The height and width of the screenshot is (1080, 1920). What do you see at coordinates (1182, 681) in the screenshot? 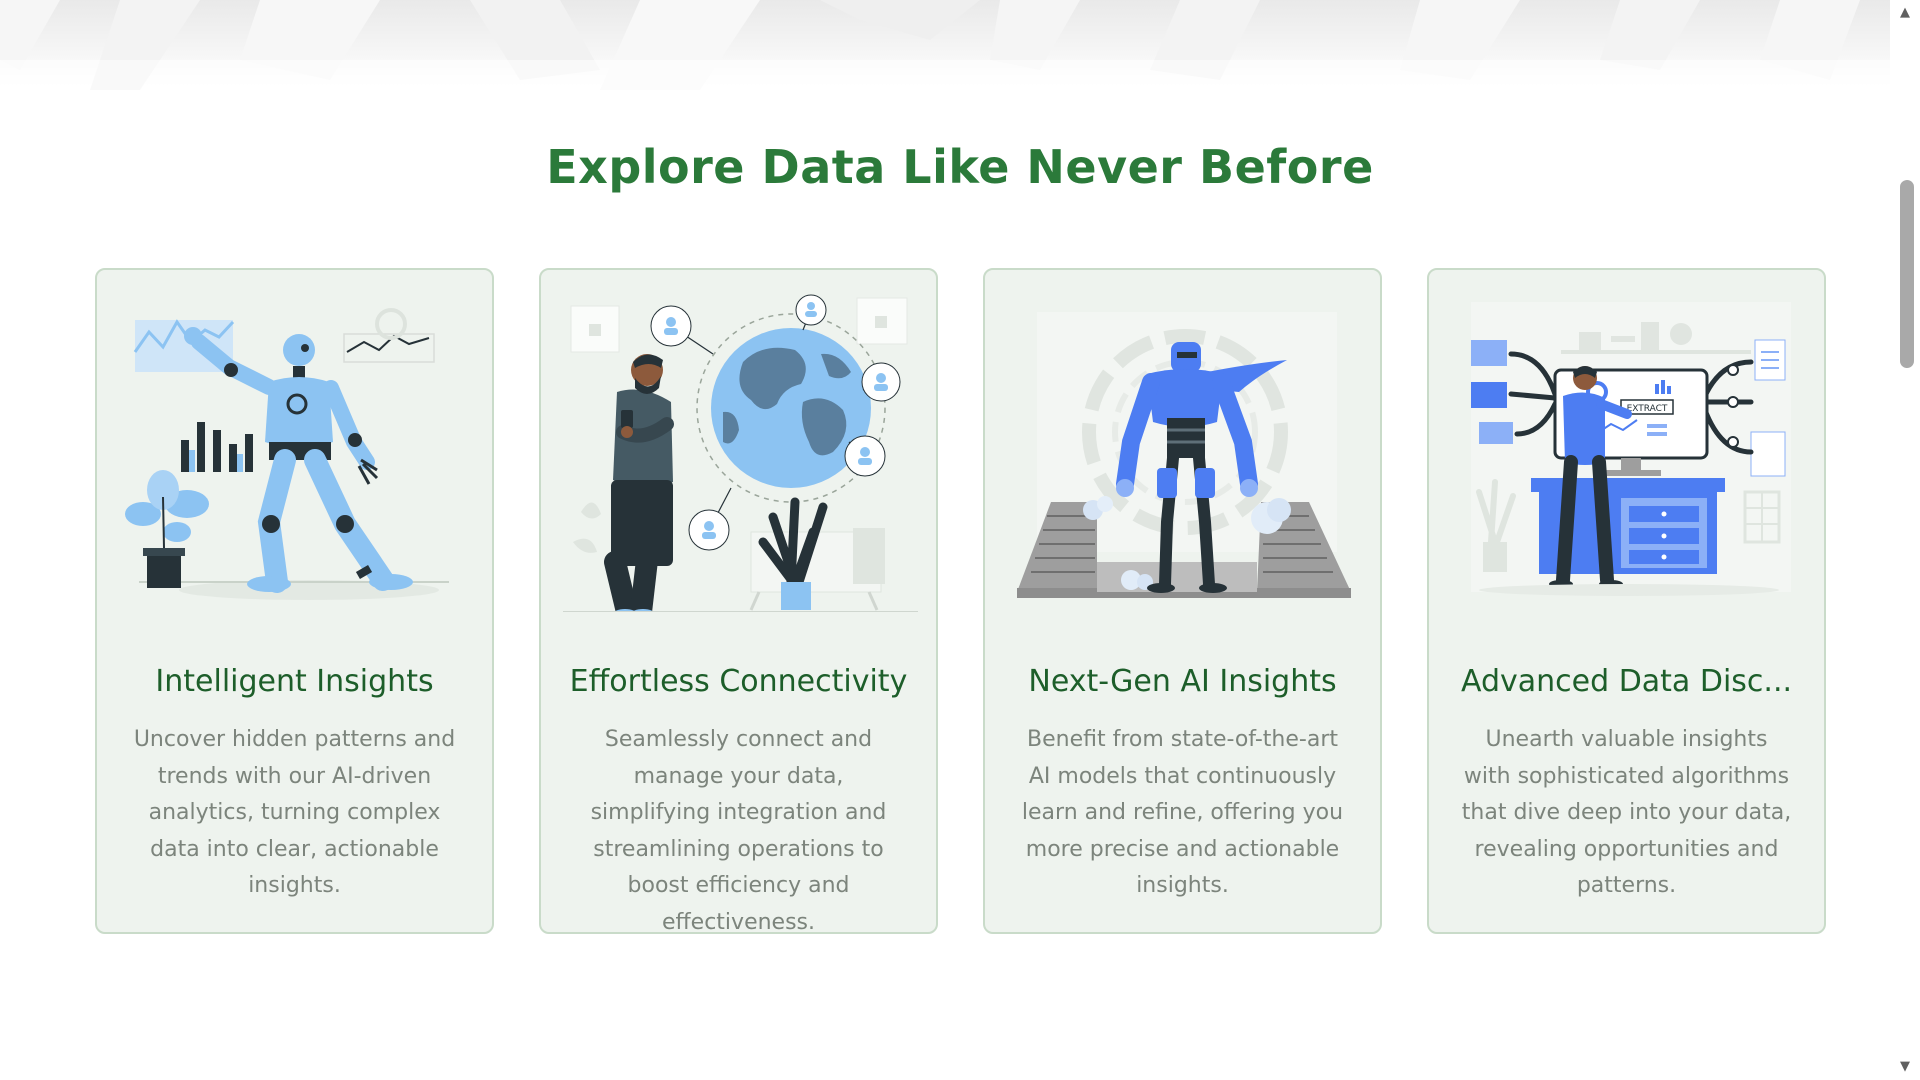
I see `card-title: Next-Gen AI Insights` at bounding box center [1182, 681].